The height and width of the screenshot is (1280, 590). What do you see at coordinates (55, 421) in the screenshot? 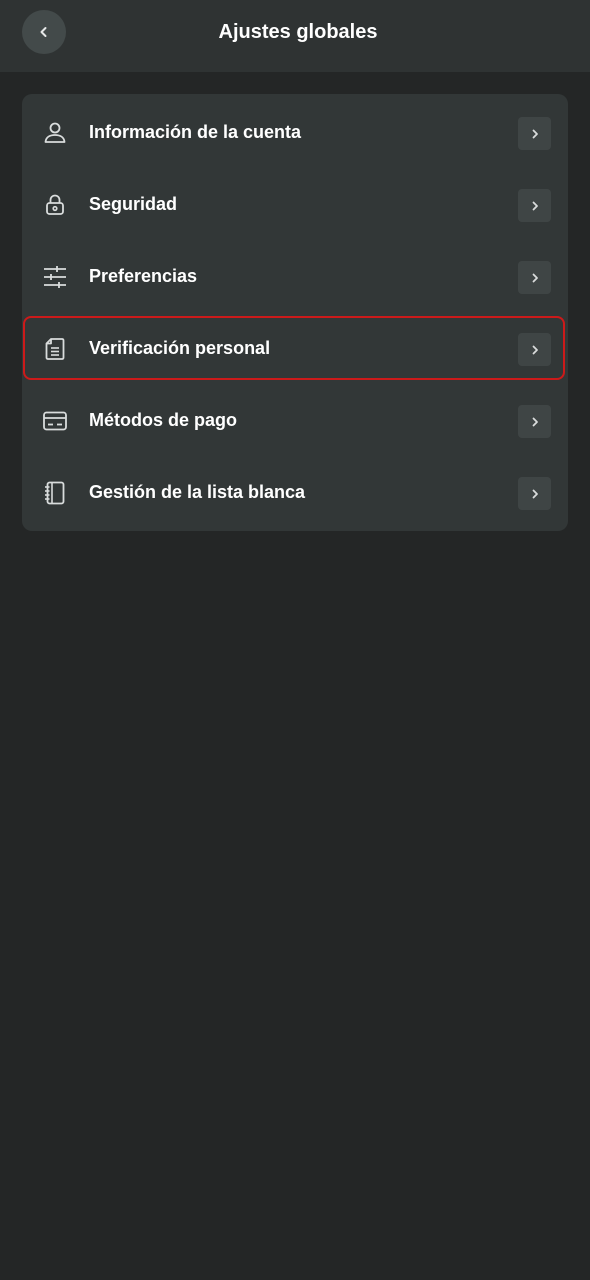
I see `credit-card-icon` at bounding box center [55, 421].